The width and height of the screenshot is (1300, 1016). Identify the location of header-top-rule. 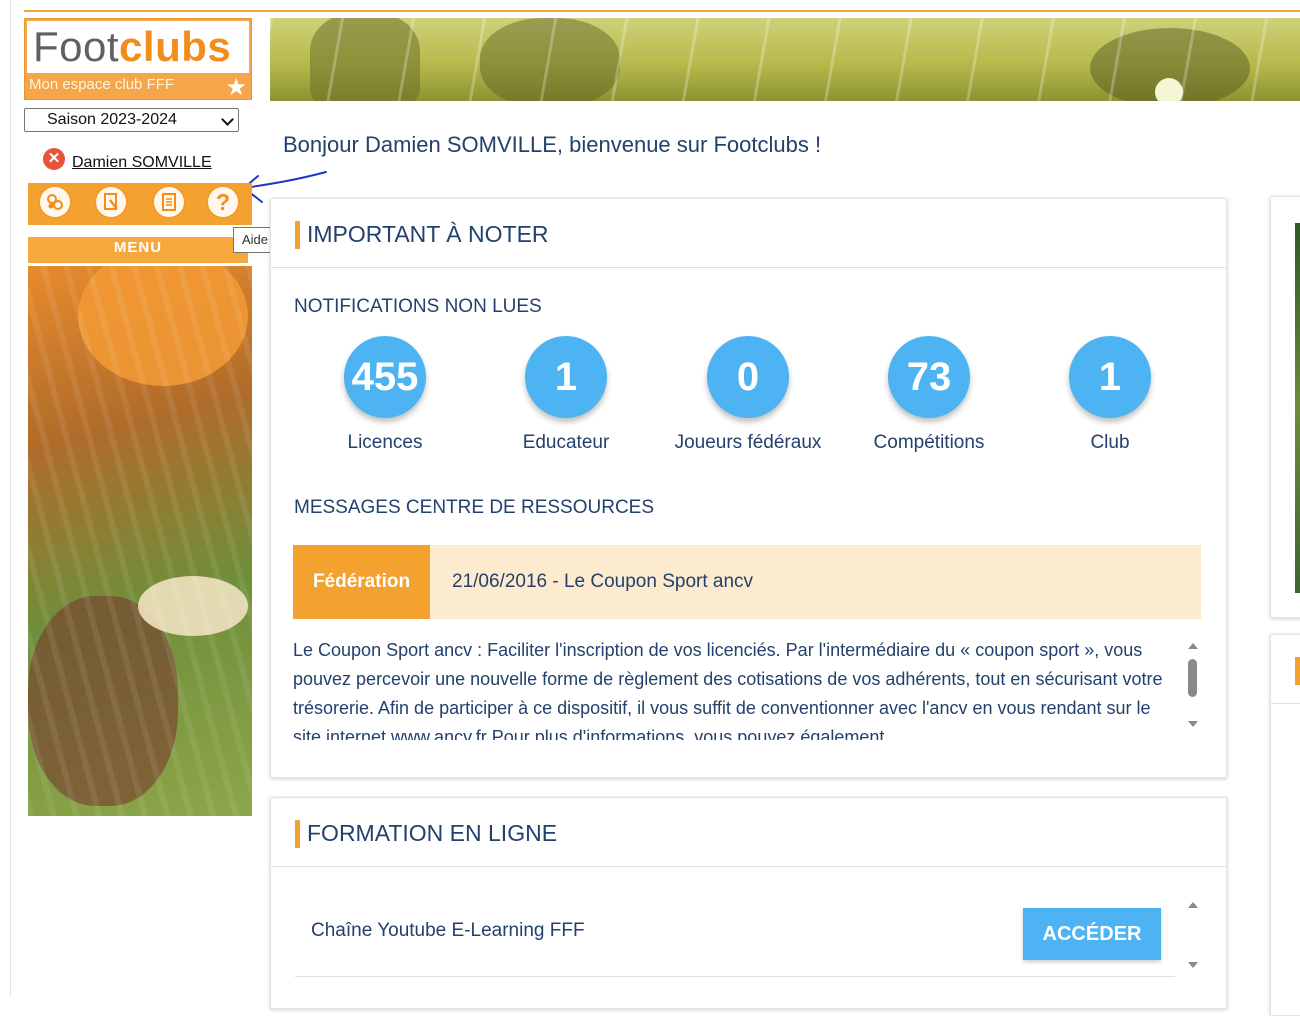
(662, 11).